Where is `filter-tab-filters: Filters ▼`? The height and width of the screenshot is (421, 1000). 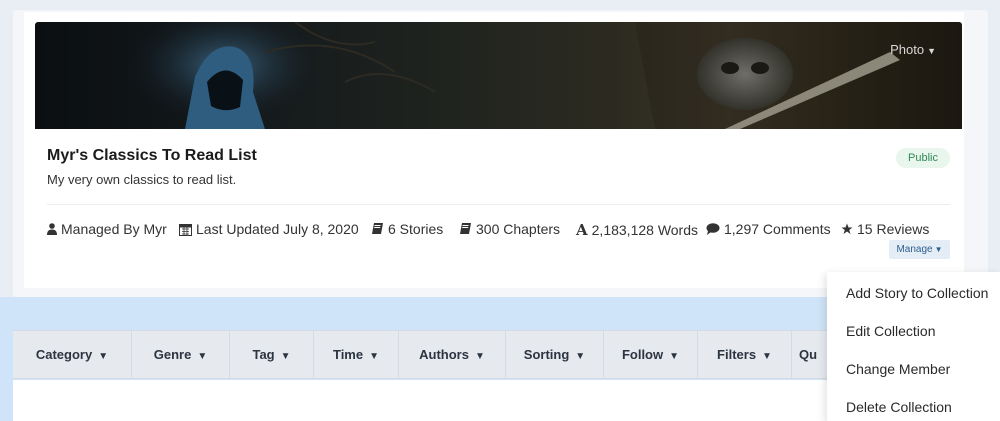
filter-tab-filters: Filters ▼ is located at coordinates (745, 354).